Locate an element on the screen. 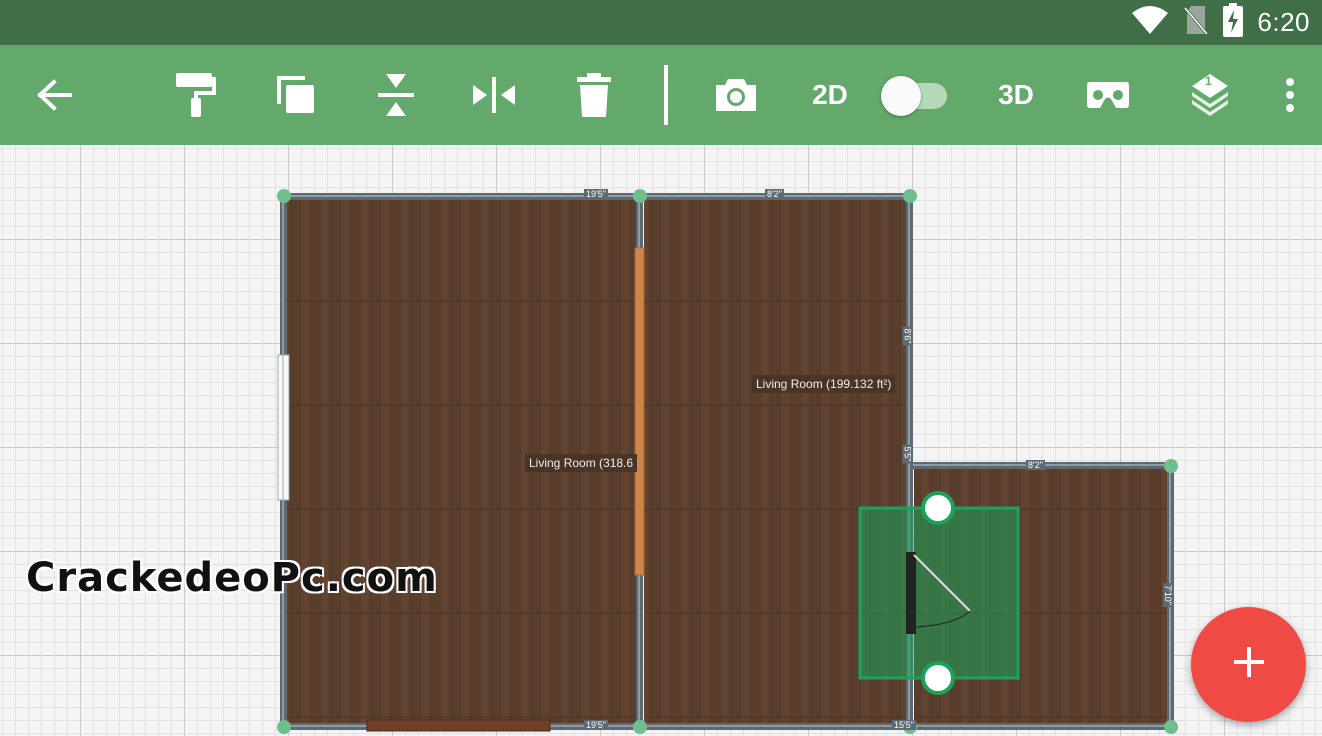 The height and width of the screenshot is (736, 1322). toolbar-divider is located at coordinates (666, 95).